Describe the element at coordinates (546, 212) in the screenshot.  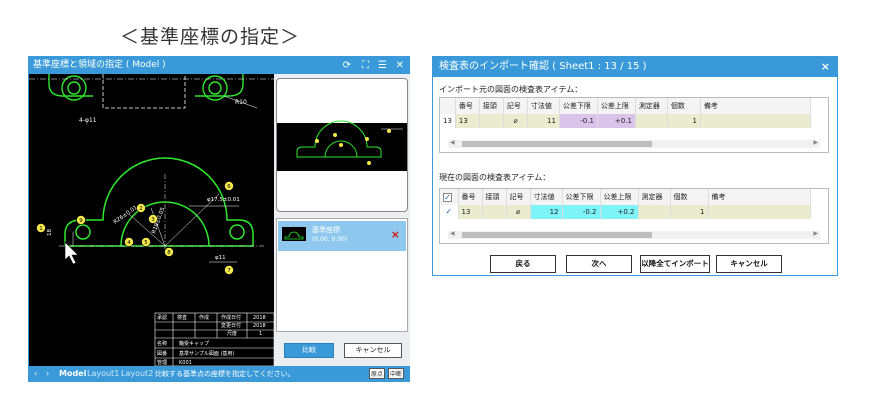
I see `table-cell: 12` at that location.